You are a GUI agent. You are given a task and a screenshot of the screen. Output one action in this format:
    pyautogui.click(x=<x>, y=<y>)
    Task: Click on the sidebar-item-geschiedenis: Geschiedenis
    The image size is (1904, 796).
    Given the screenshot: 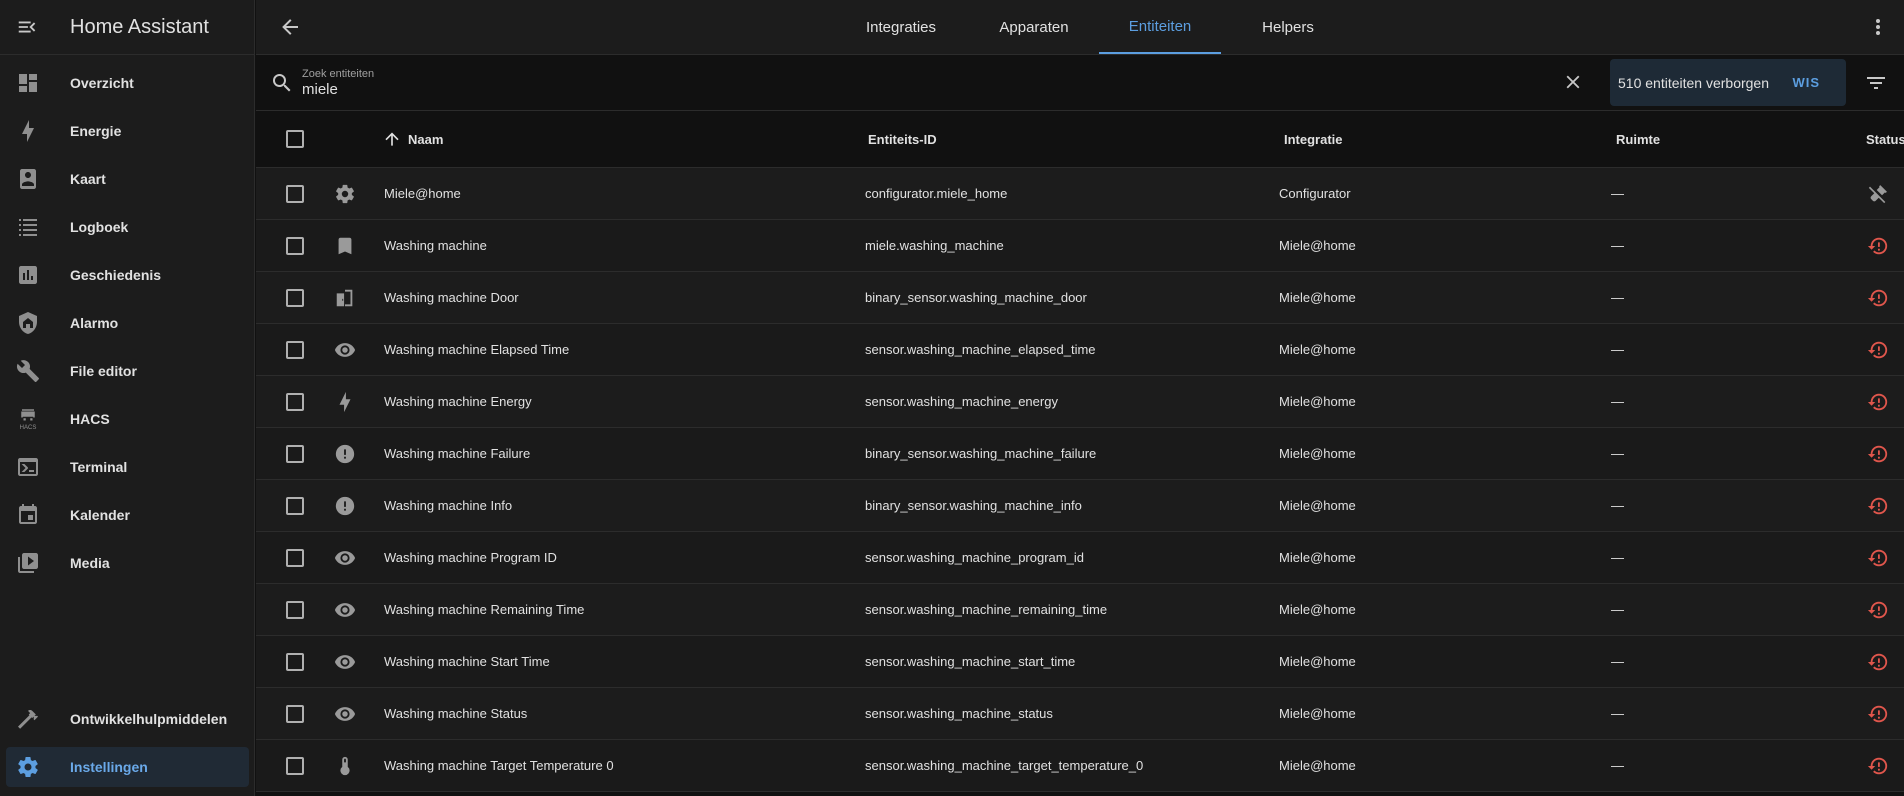 What is the action you would take?
    pyautogui.click(x=127, y=275)
    